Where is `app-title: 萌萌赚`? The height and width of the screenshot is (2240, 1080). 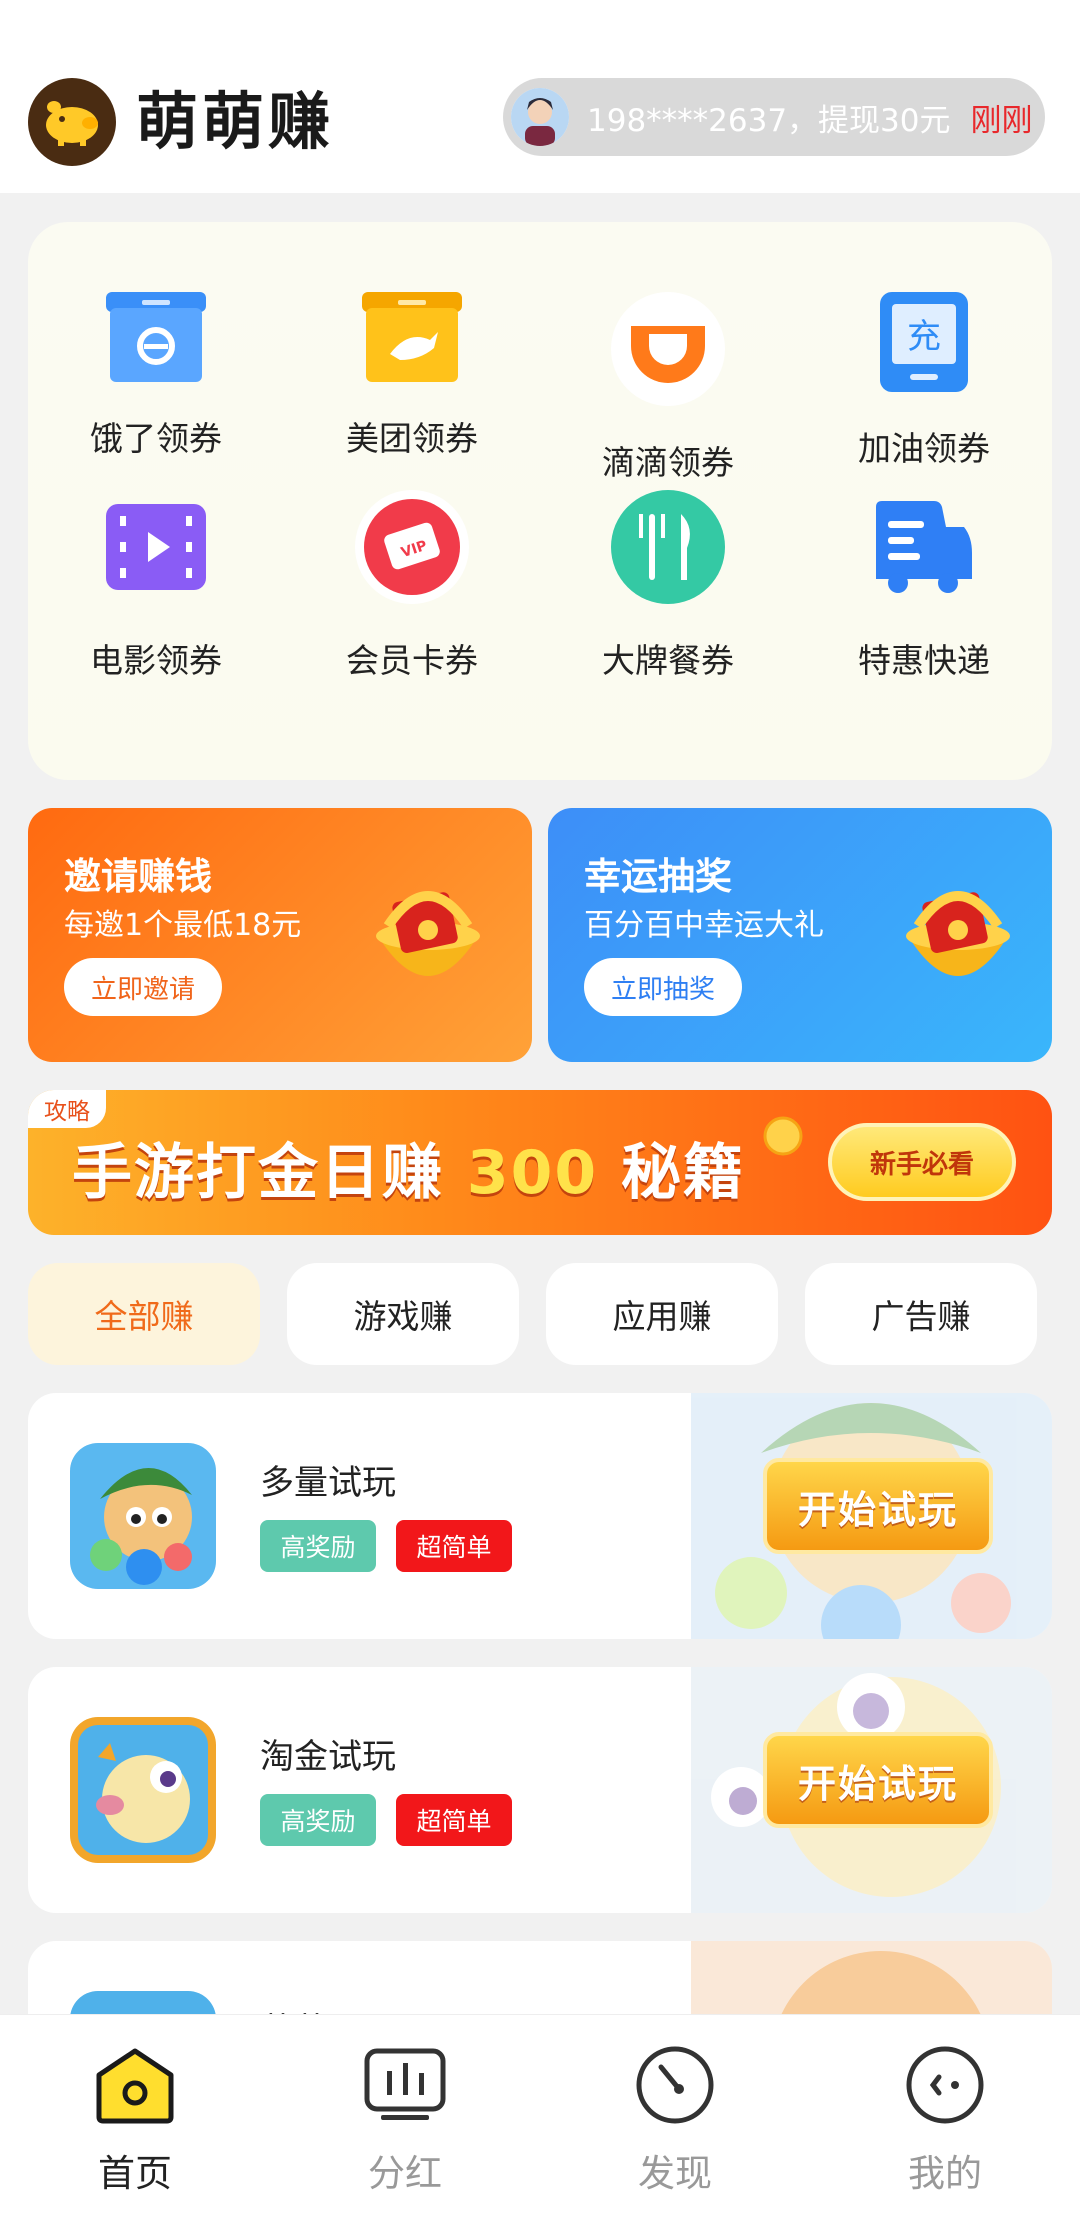
app-title: 萌萌赚 is located at coordinates (235, 121).